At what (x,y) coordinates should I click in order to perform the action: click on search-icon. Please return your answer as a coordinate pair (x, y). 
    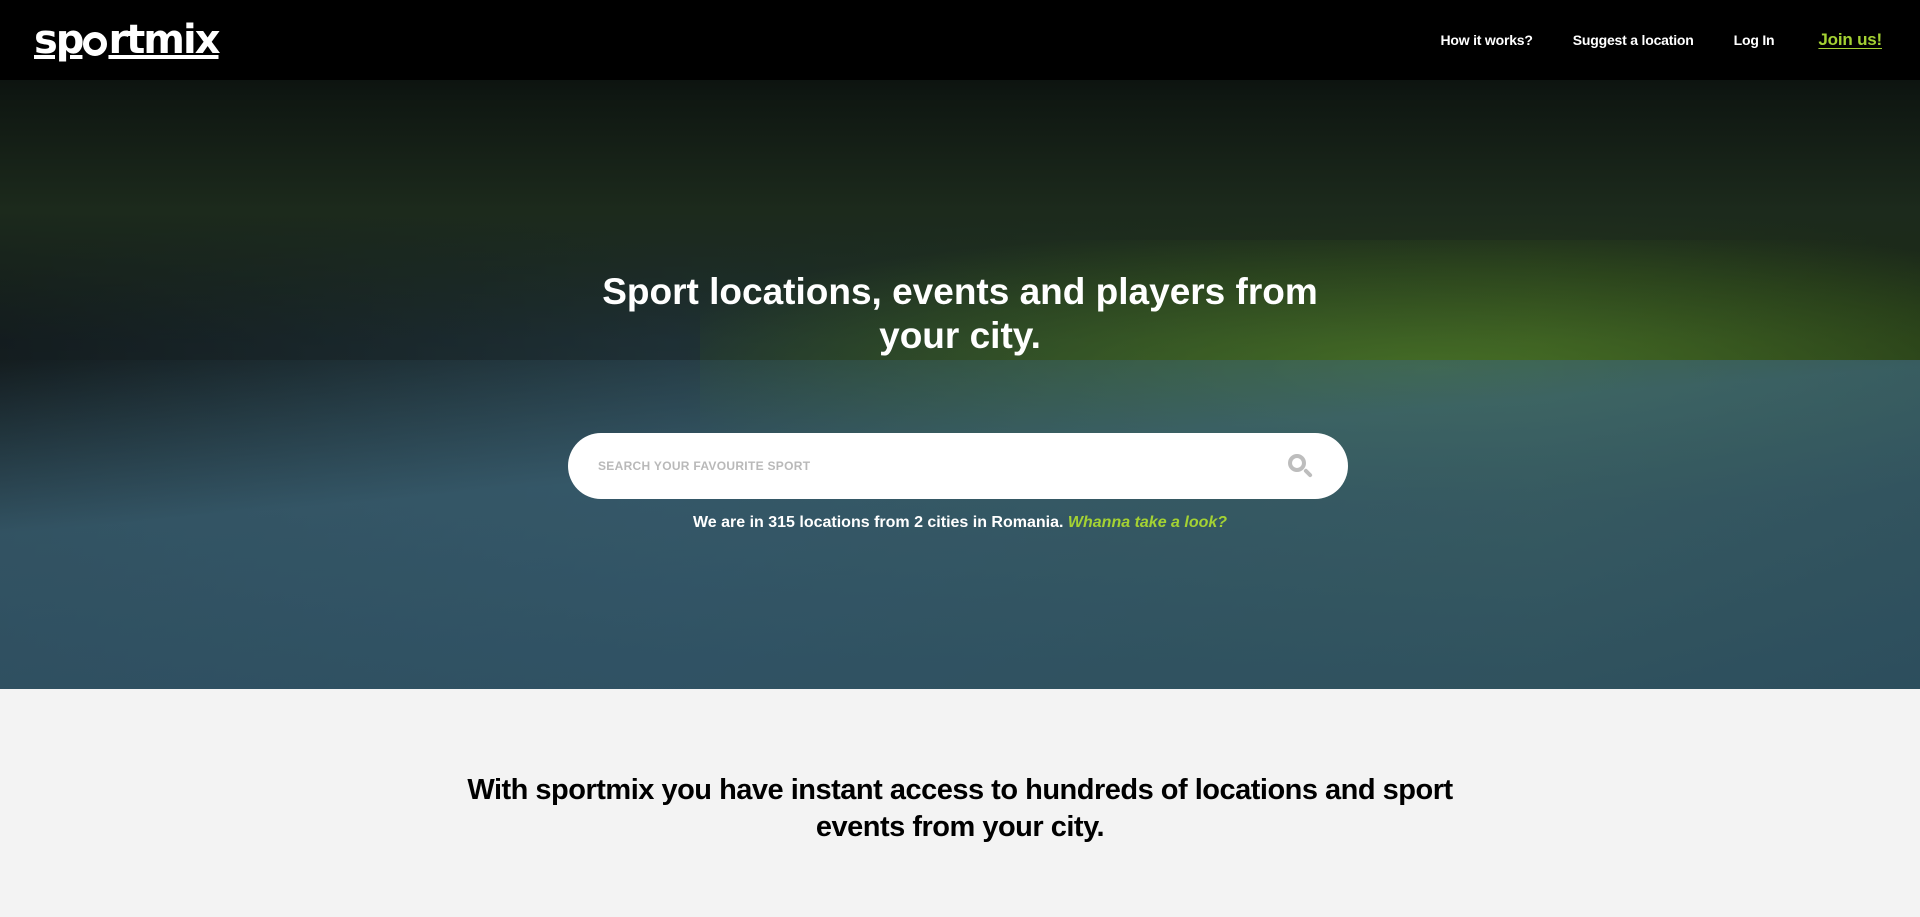
    Looking at the image, I should click on (1300, 466).